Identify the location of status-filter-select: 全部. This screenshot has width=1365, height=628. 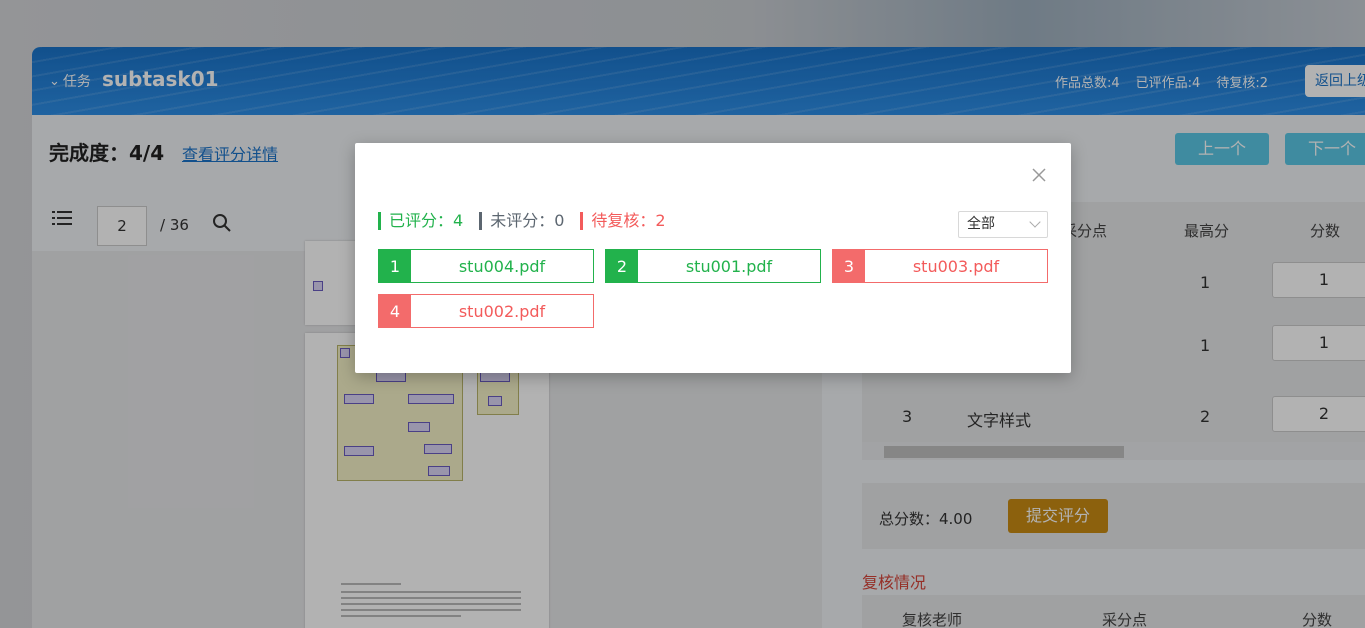
(1003, 224).